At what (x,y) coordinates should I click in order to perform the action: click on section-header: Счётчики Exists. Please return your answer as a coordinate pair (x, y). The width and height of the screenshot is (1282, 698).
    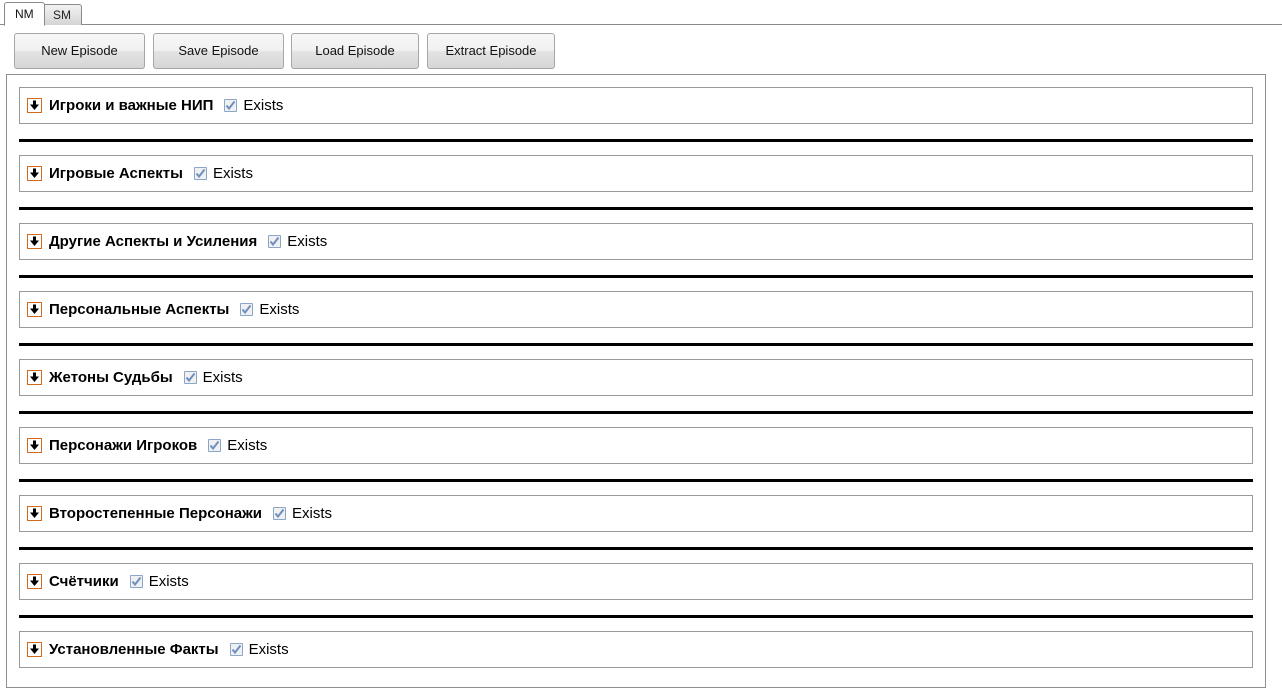
    Looking at the image, I should click on (636, 581).